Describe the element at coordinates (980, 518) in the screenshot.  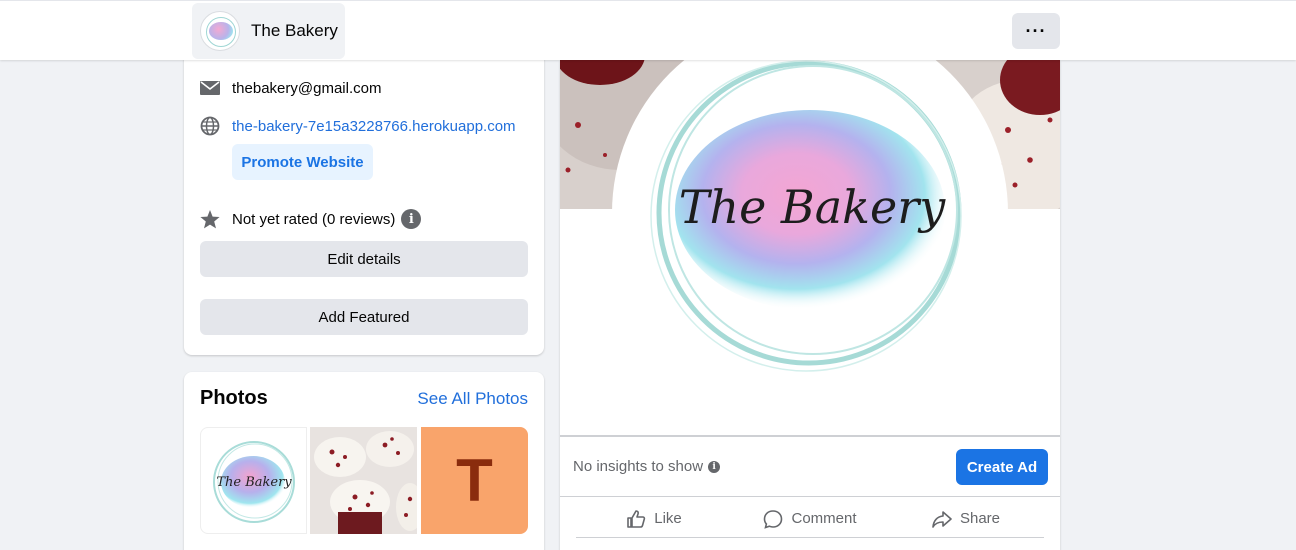
I see `share-label: Share` at that location.